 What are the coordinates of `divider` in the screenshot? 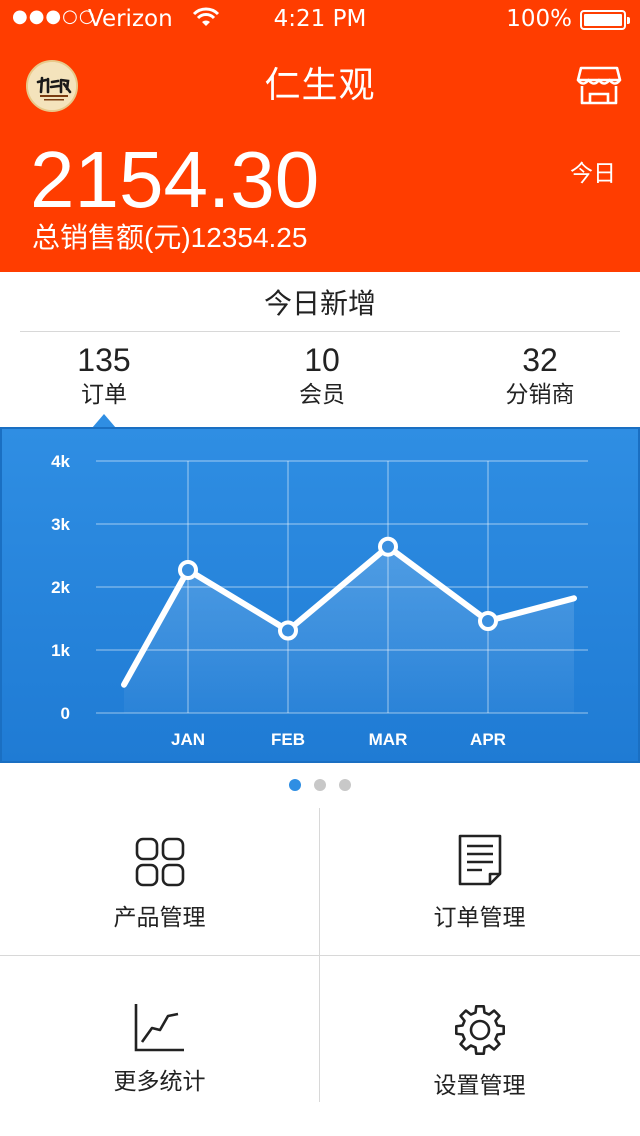 It's located at (320, 331).